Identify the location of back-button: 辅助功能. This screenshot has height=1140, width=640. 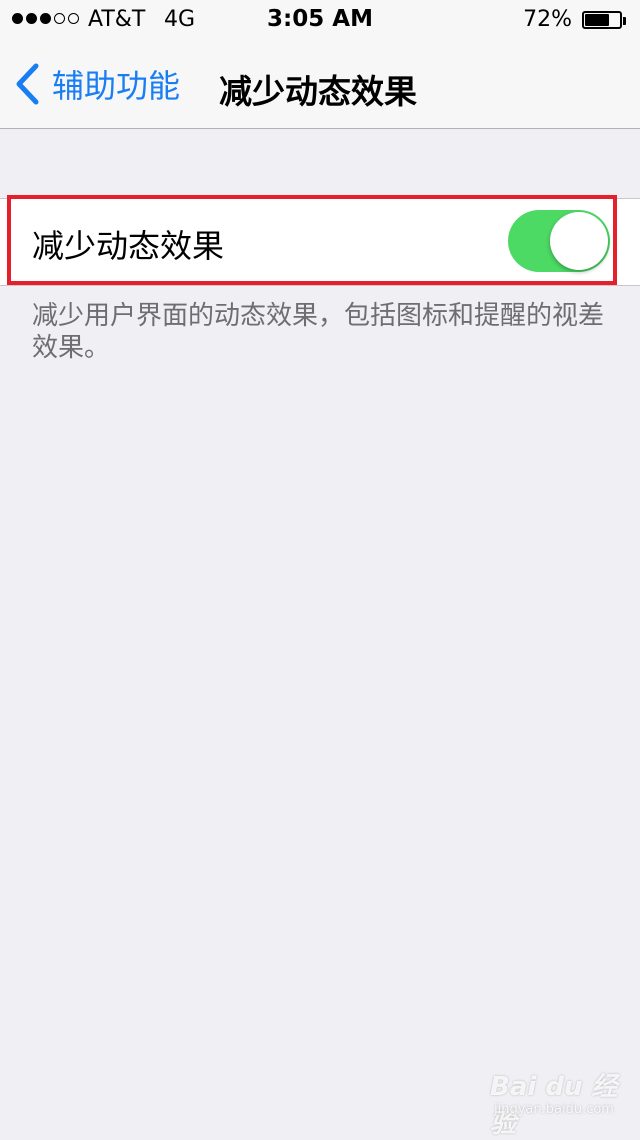
(97, 84).